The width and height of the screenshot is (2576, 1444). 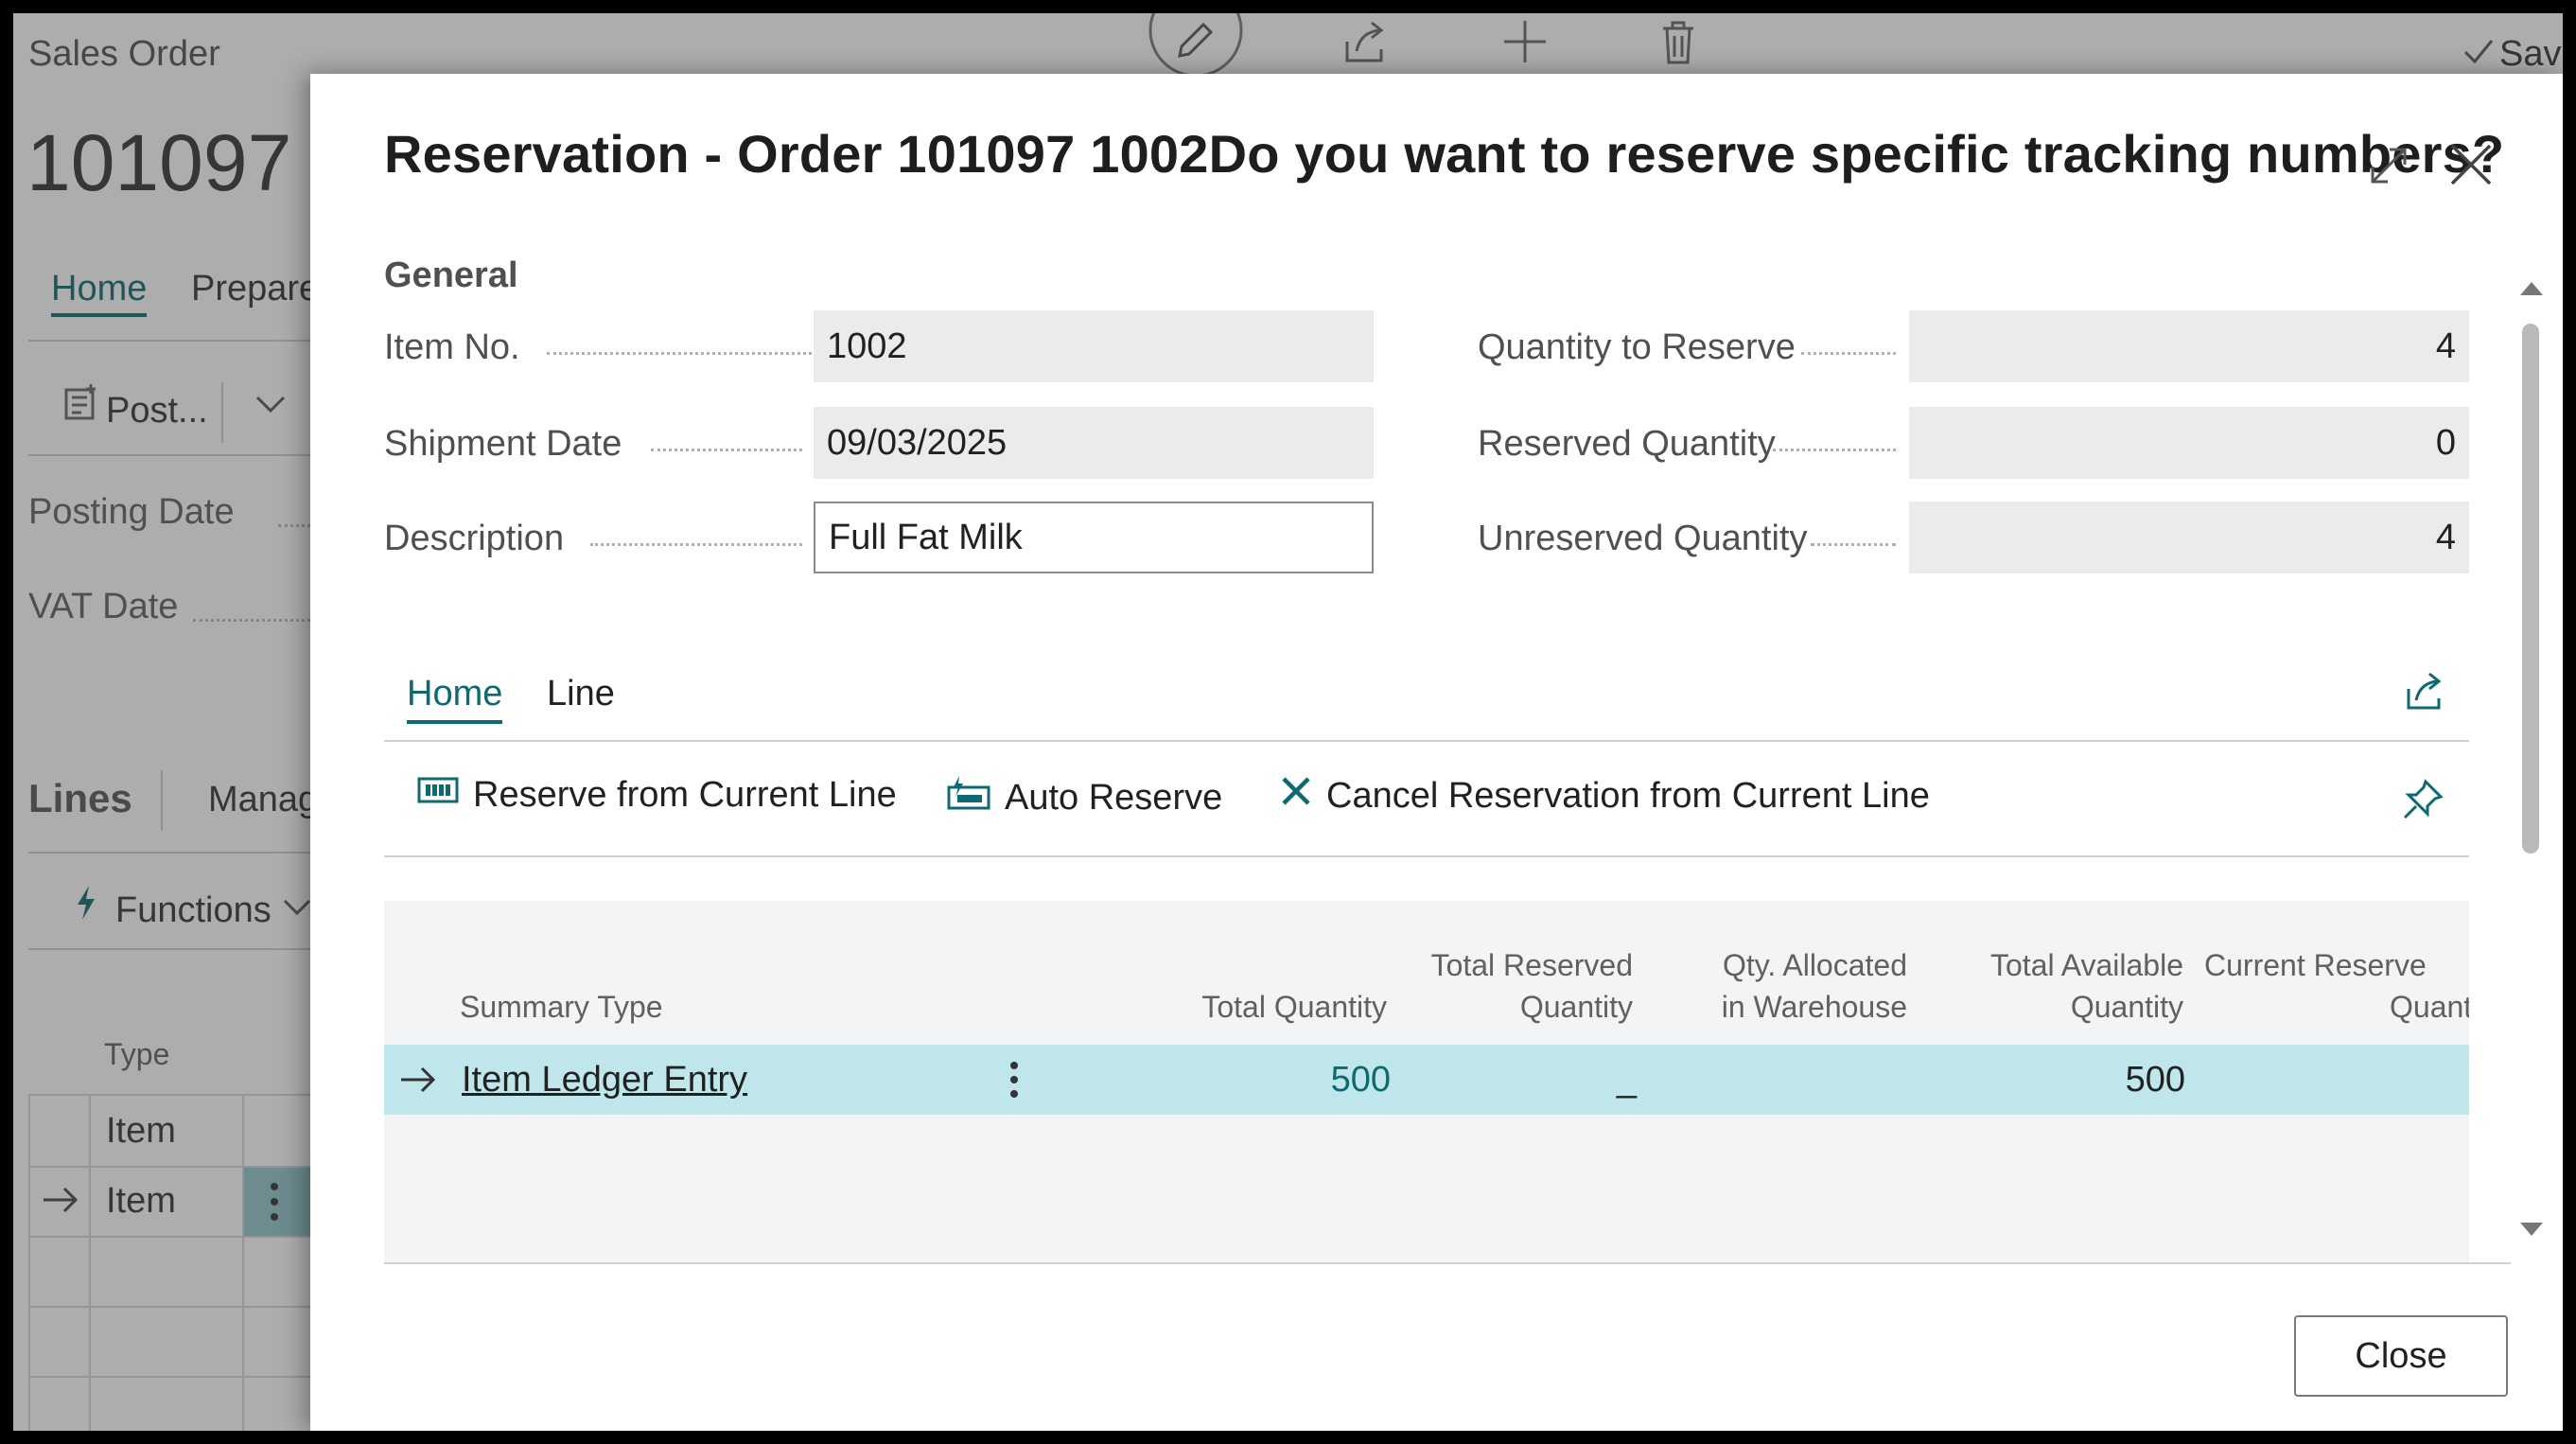 I want to click on description-field: Full Fat Milk, so click(x=1094, y=537).